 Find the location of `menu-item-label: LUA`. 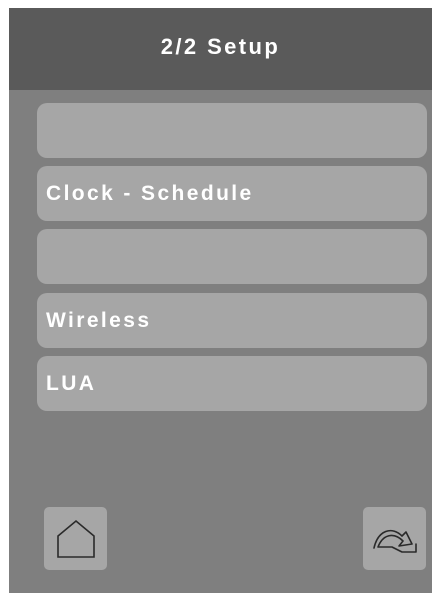

menu-item-label: LUA is located at coordinates (71, 383).